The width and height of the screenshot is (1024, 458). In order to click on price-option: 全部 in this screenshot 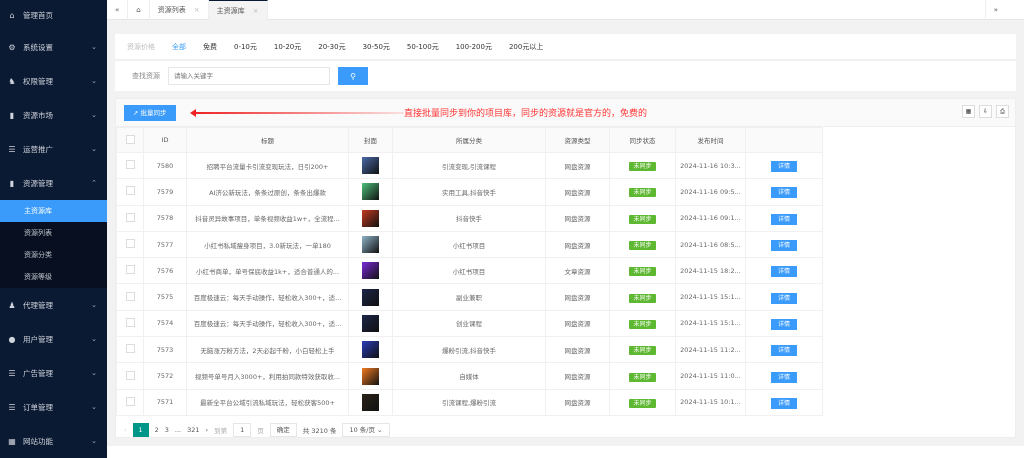, I will do `click(179, 47)`.